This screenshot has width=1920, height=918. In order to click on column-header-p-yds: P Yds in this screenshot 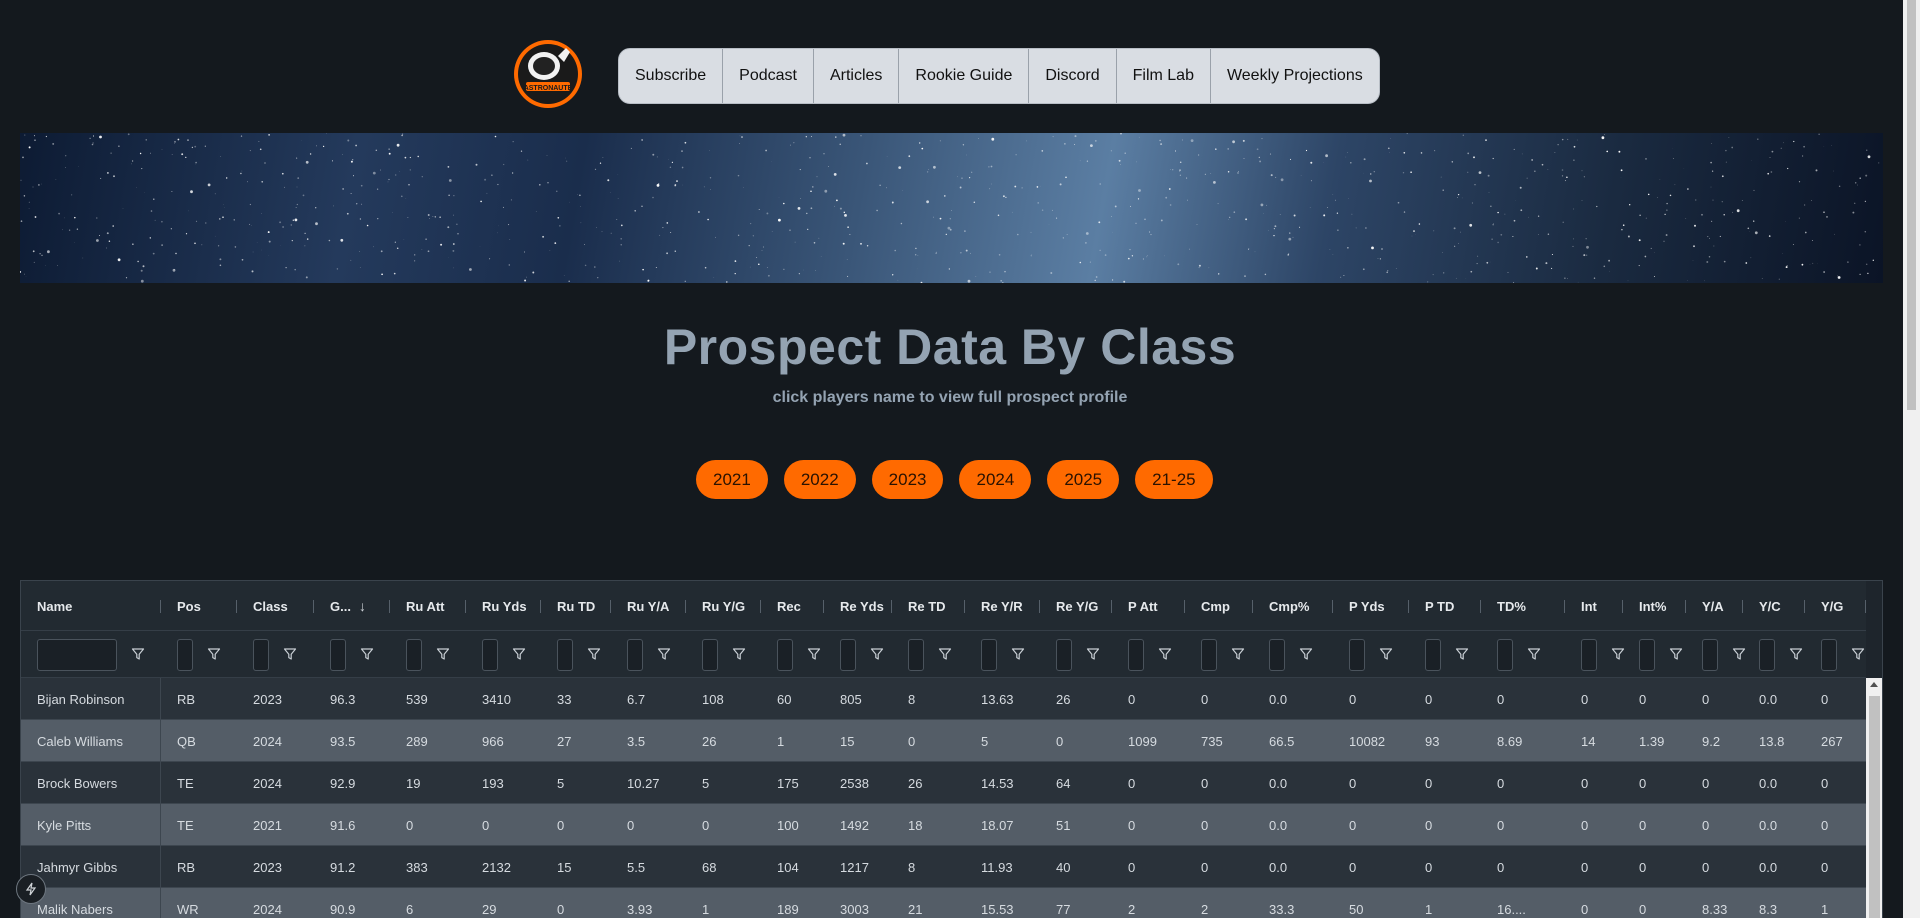, I will do `click(1371, 606)`.